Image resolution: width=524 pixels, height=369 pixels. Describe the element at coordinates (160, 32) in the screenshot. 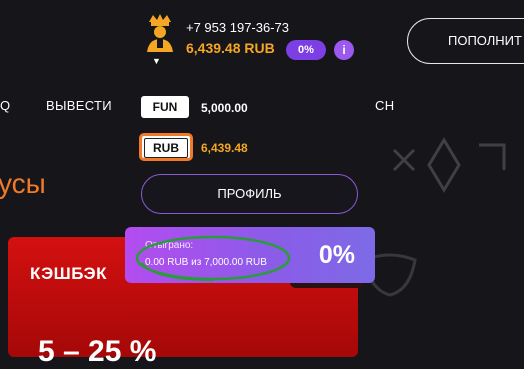

I see `avatar-king-icon` at that location.